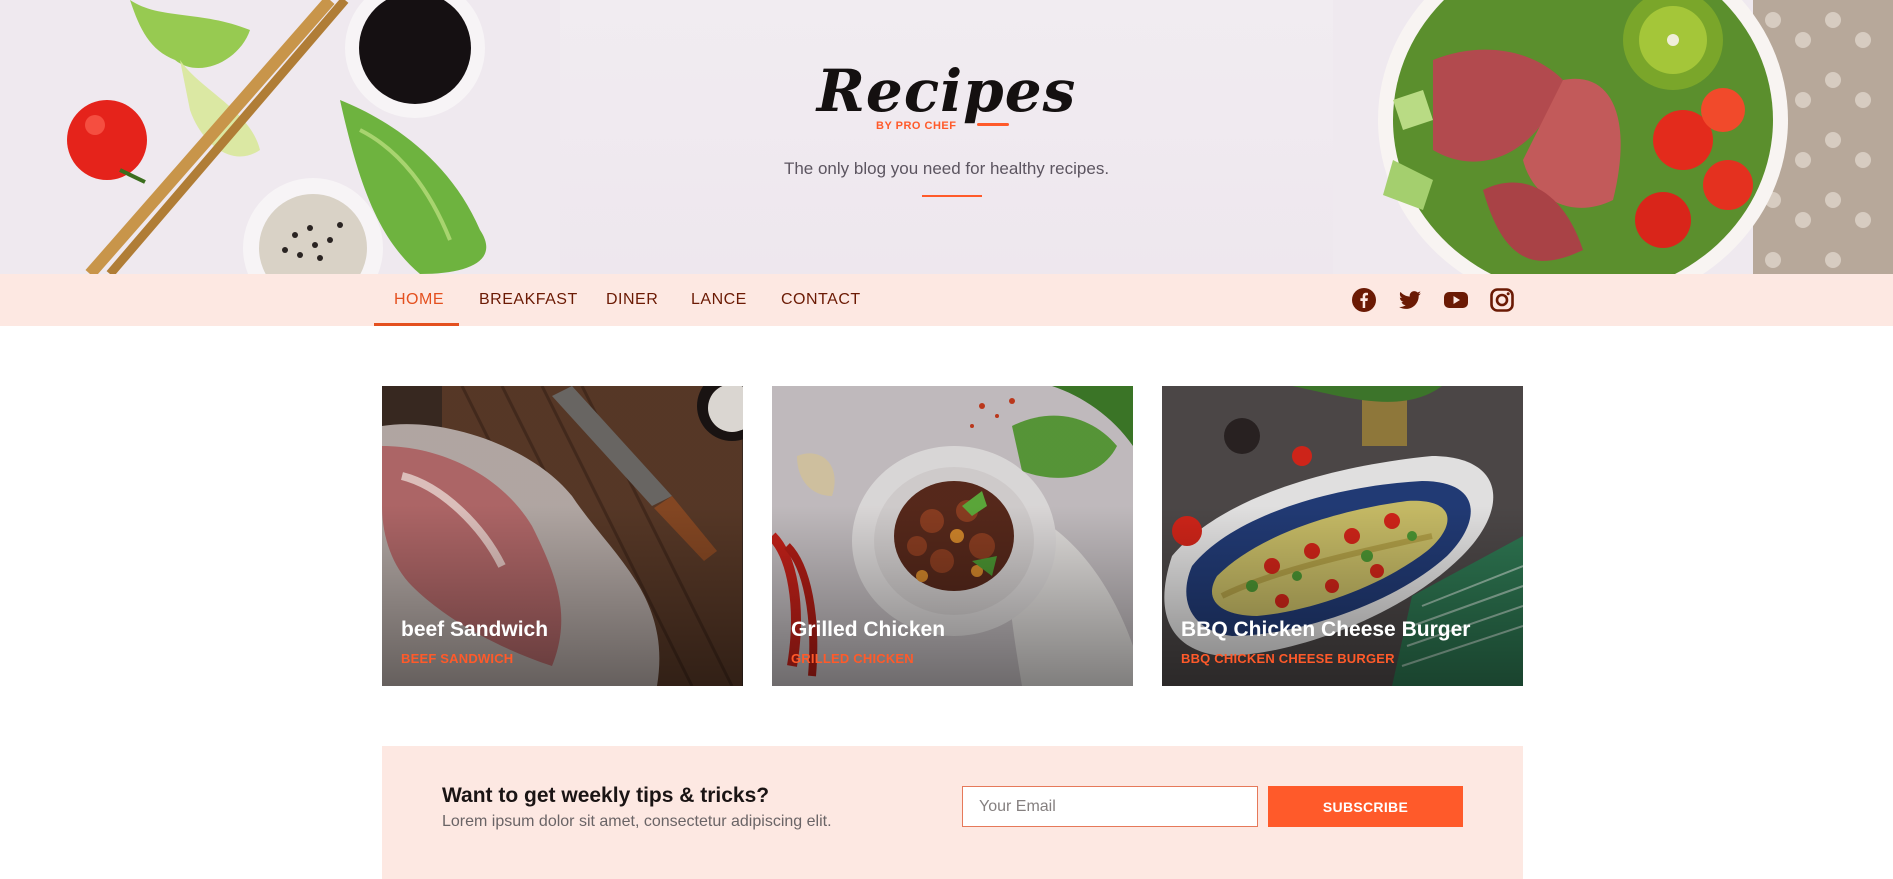 This screenshot has width=1893, height=879. Describe the element at coordinates (993, 124) in the screenshot. I see `fork-icon` at that location.